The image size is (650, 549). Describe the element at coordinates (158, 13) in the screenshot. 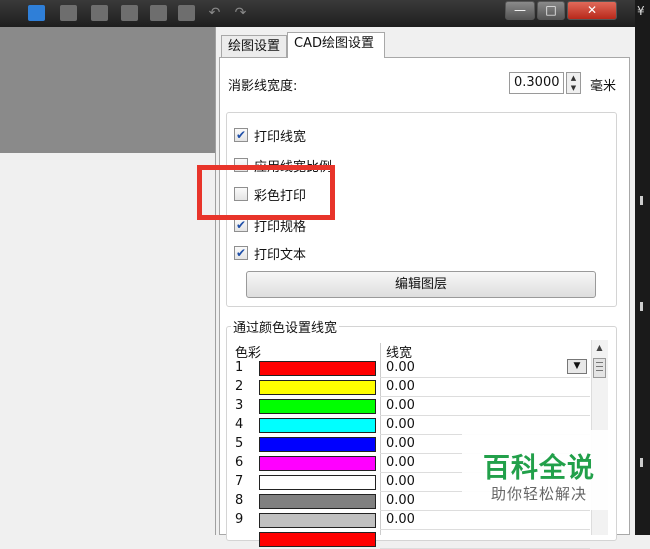

I see `save-as-icon` at that location.